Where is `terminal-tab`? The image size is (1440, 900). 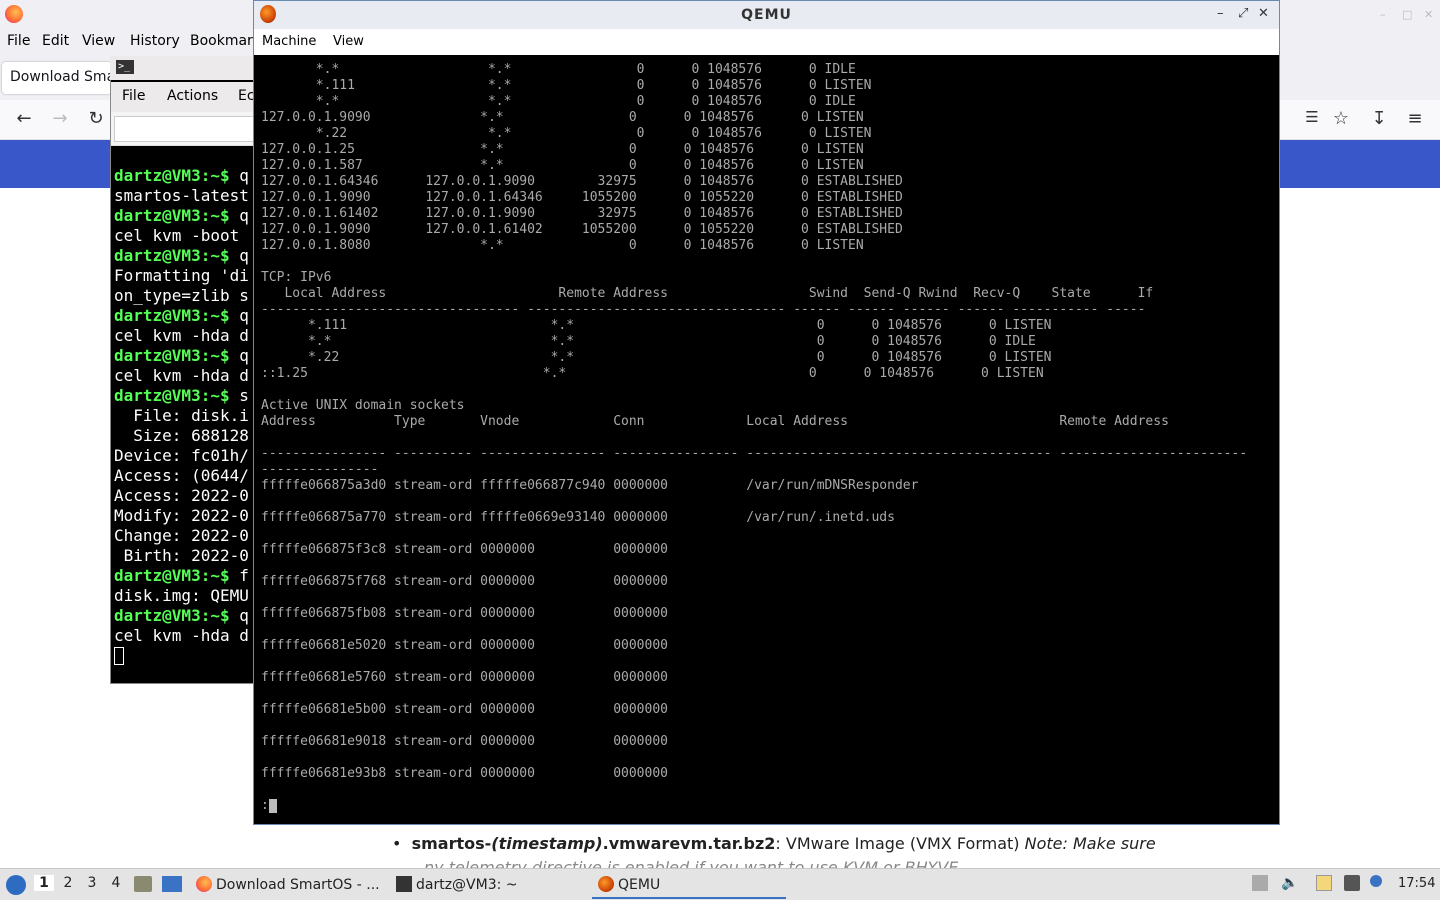
terminal-tab is located at coordinates (184, 129).